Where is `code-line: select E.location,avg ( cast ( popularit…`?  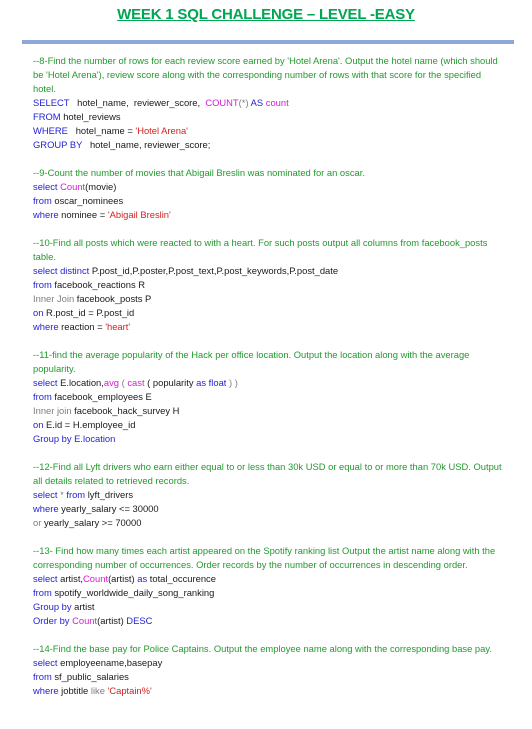
code-line: select E.location,avg ( cast ( popularit… is located at coordinates (268, 383).